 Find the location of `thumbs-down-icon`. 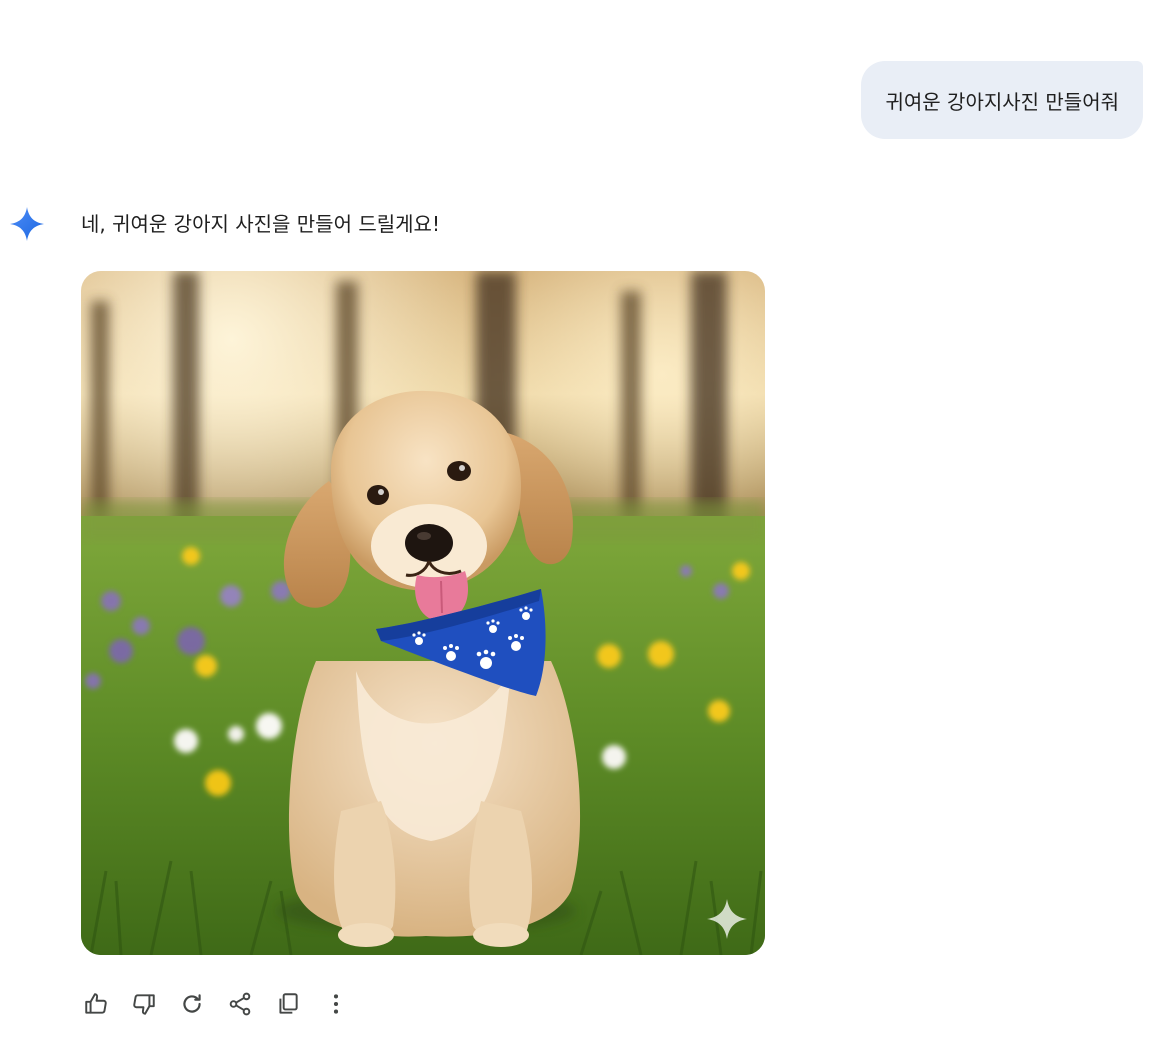

thumbs-down-icon is located at coordinates (144, 1004).